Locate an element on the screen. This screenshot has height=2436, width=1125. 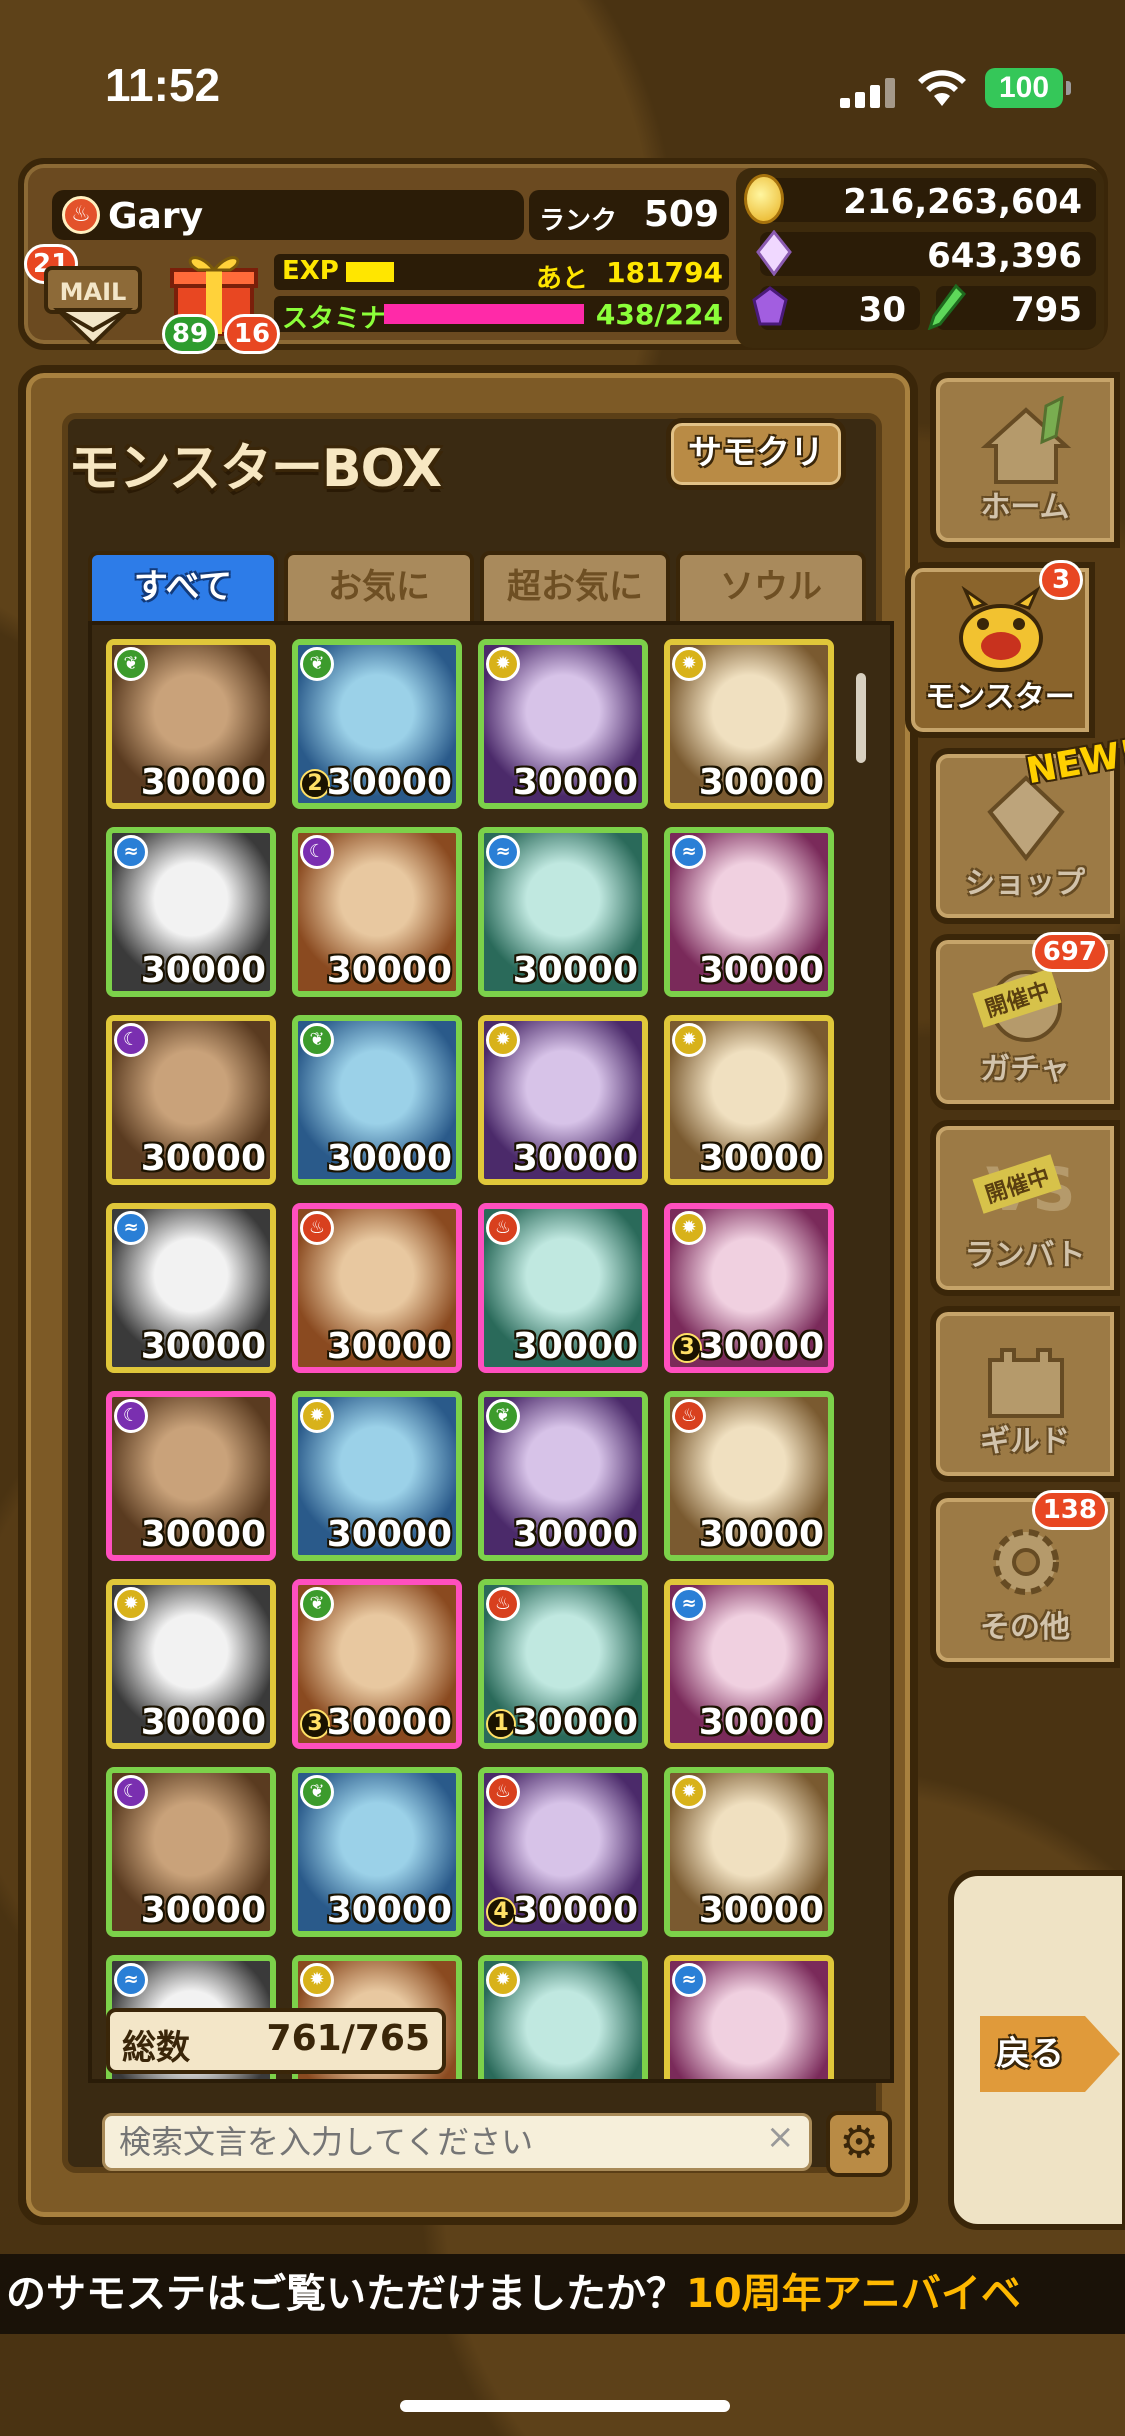
mail-icon: MAIL is located at coordinates (93, 304).